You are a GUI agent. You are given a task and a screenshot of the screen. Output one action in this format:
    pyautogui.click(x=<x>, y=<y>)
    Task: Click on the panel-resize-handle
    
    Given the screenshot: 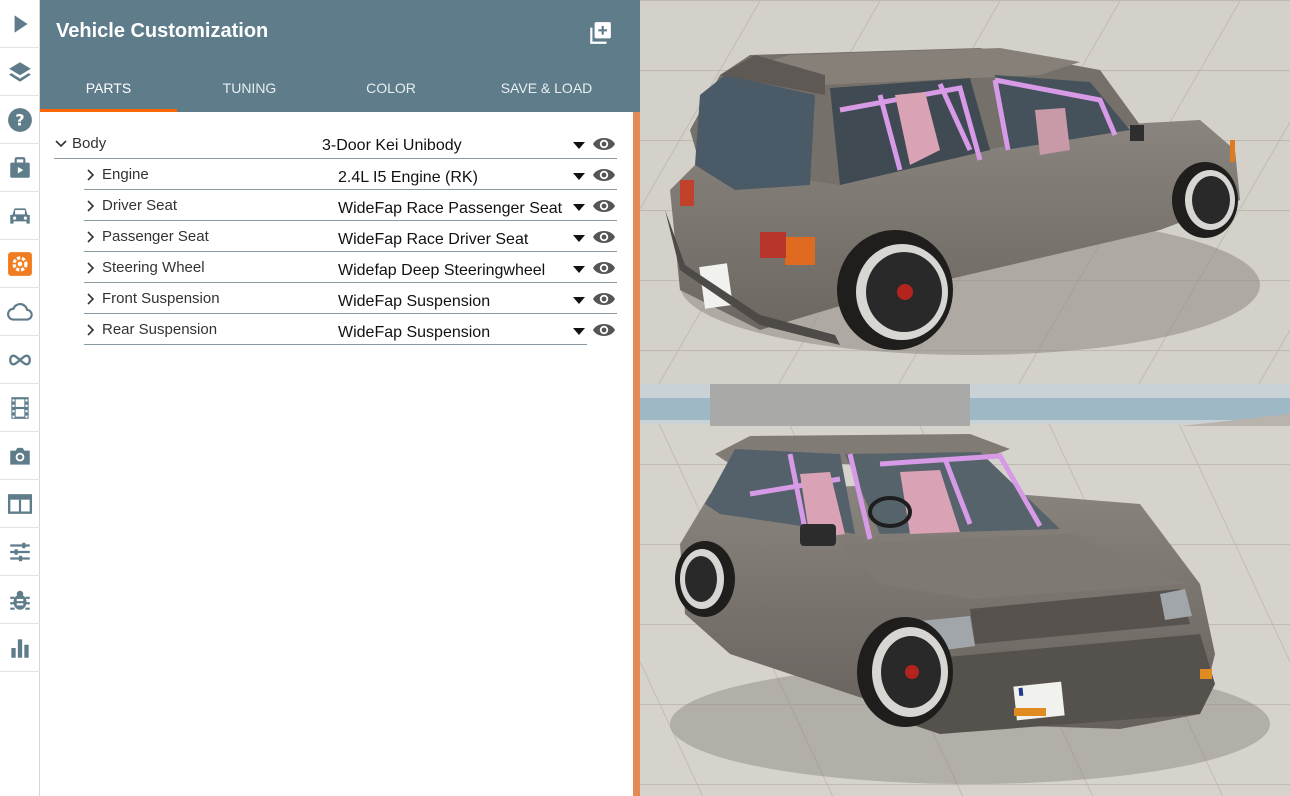 What is the action you would take?
    pyautogui.click(x=636, y=454)
    